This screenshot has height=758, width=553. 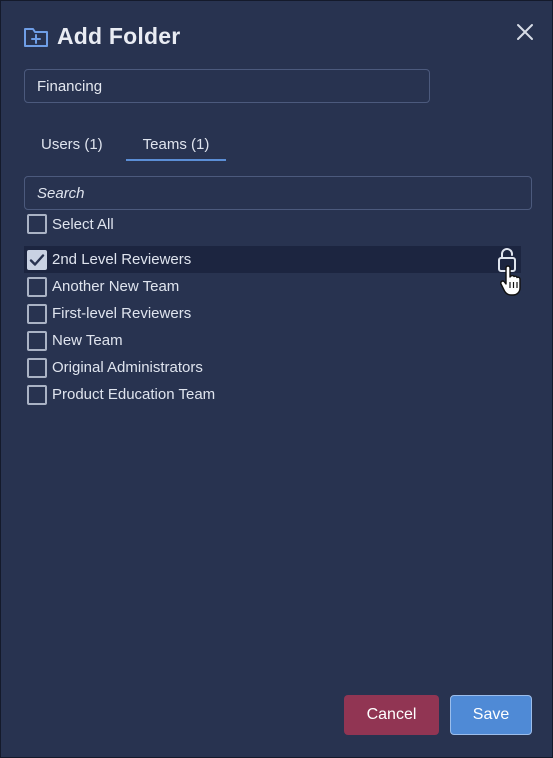 I want to click on tab-bar: Users (1) Teams (1), so click(x=125, y=146).